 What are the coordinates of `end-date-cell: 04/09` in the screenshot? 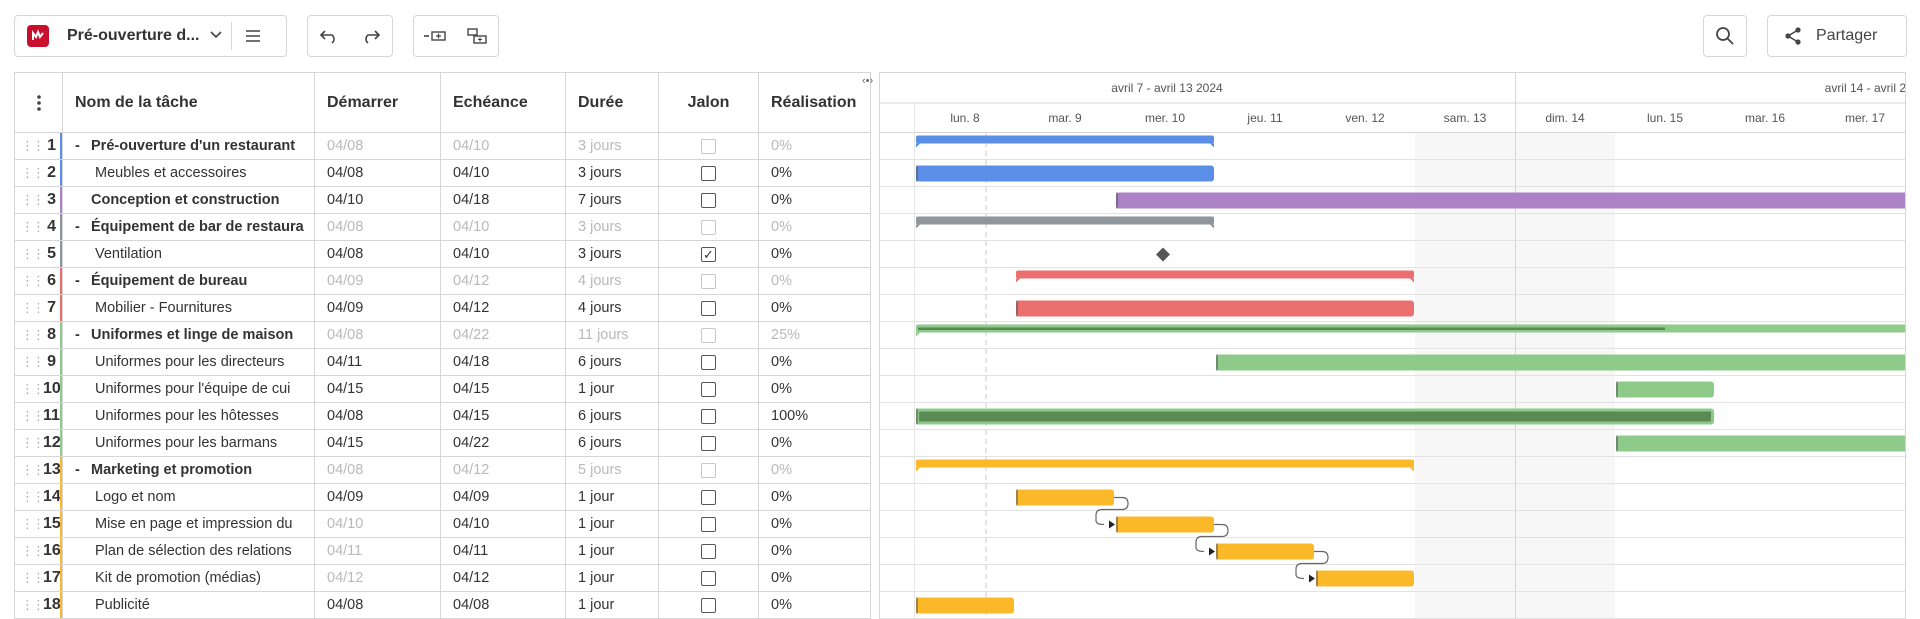 It's located at (503, 497).